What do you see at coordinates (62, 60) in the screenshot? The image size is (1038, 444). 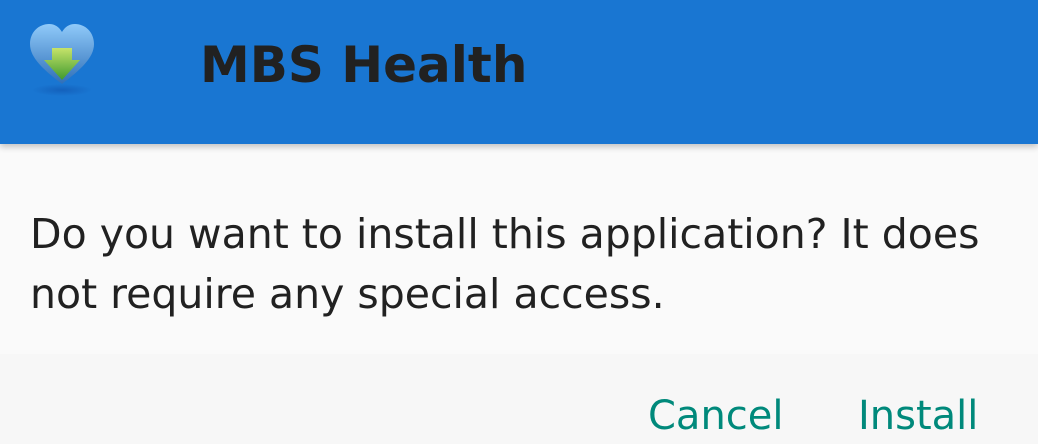 I see `heart-arrow-icon` at bounding box center [62, 60].